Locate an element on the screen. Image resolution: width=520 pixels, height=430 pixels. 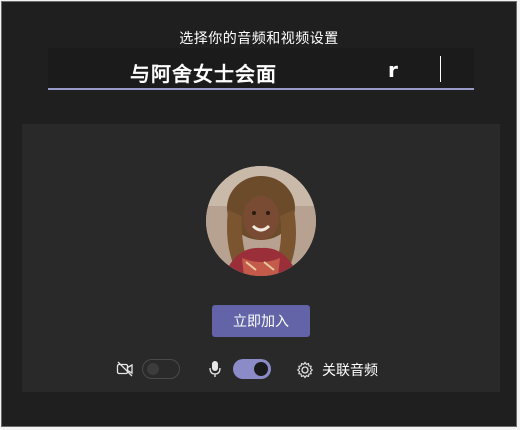
microphone-icon is located at coordinates (215, 371).